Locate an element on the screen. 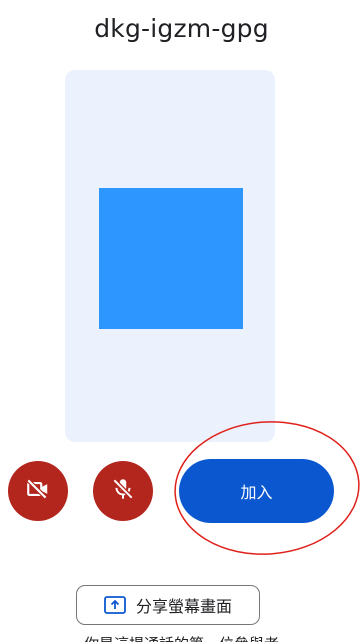 Image resolution: width=363 pixels, height=642 pixels. microphone-toggle-button is located at coordinates (123, 491).